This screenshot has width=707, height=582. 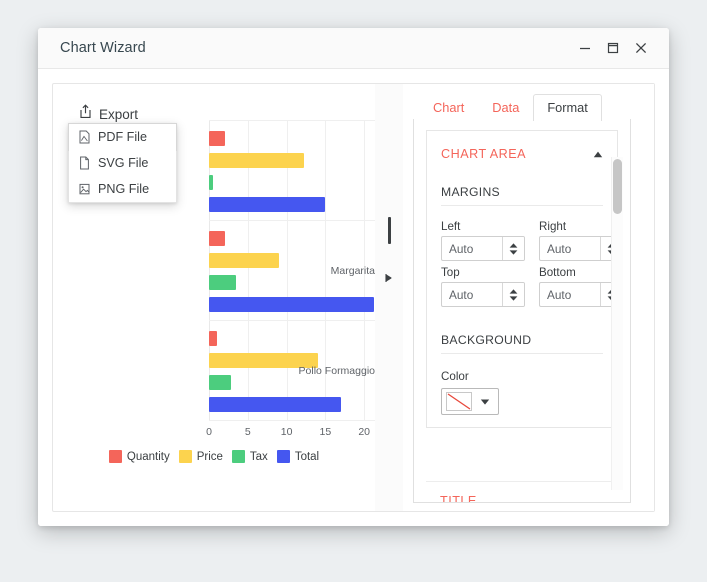 I want to click on legend-swatch-price, so click(x=185, y=456).